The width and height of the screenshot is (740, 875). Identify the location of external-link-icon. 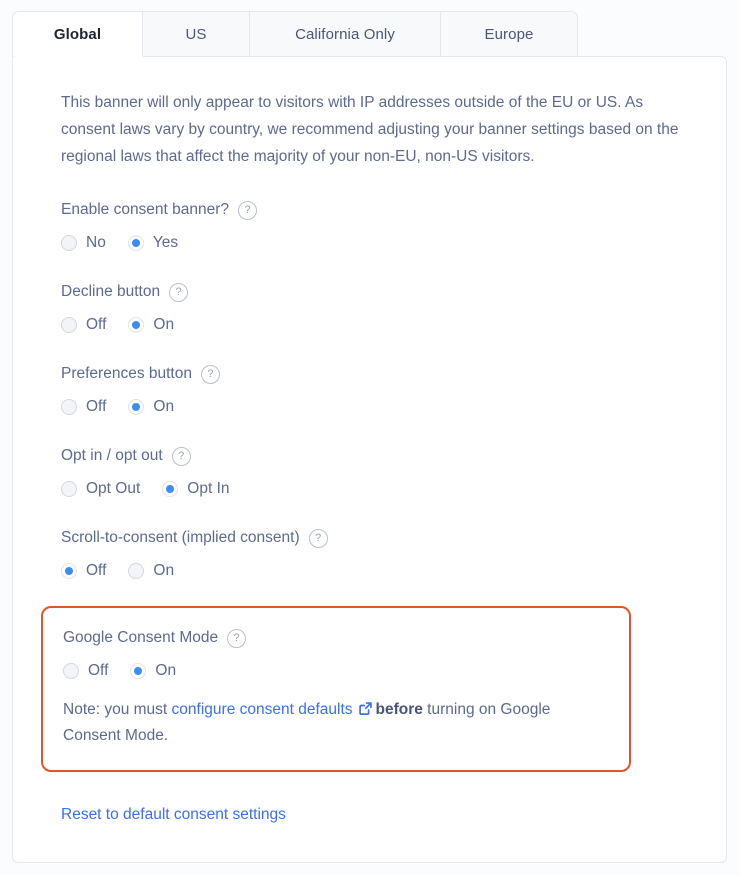
(365, 712).